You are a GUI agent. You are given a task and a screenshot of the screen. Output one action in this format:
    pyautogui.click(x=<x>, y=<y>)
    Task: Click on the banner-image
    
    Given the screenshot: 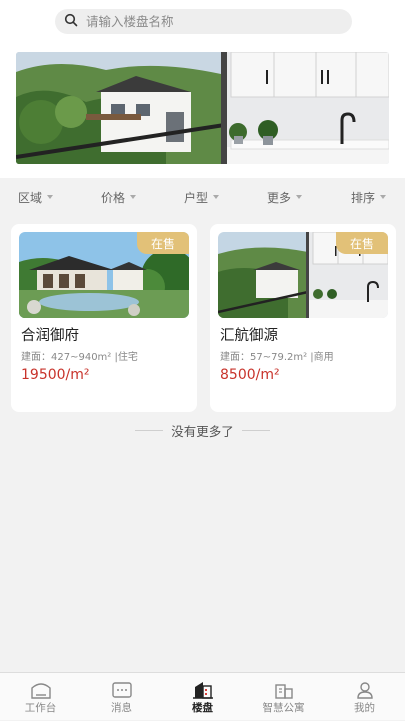 What is the action you would take?
    pyautogui.click(x=202, y=108)
    